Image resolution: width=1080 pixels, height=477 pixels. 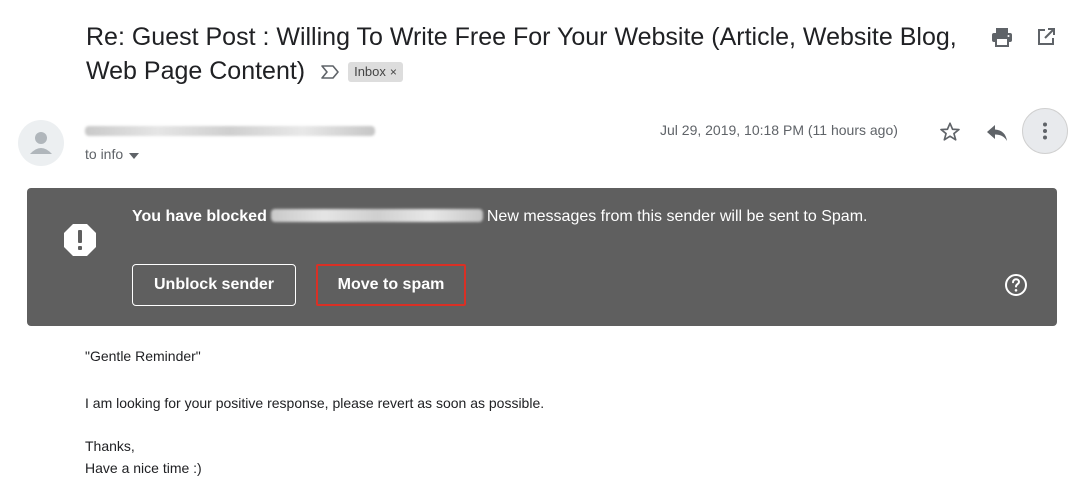 I want to click on body-line-3: Thanks,, so click(x=110, y=446).